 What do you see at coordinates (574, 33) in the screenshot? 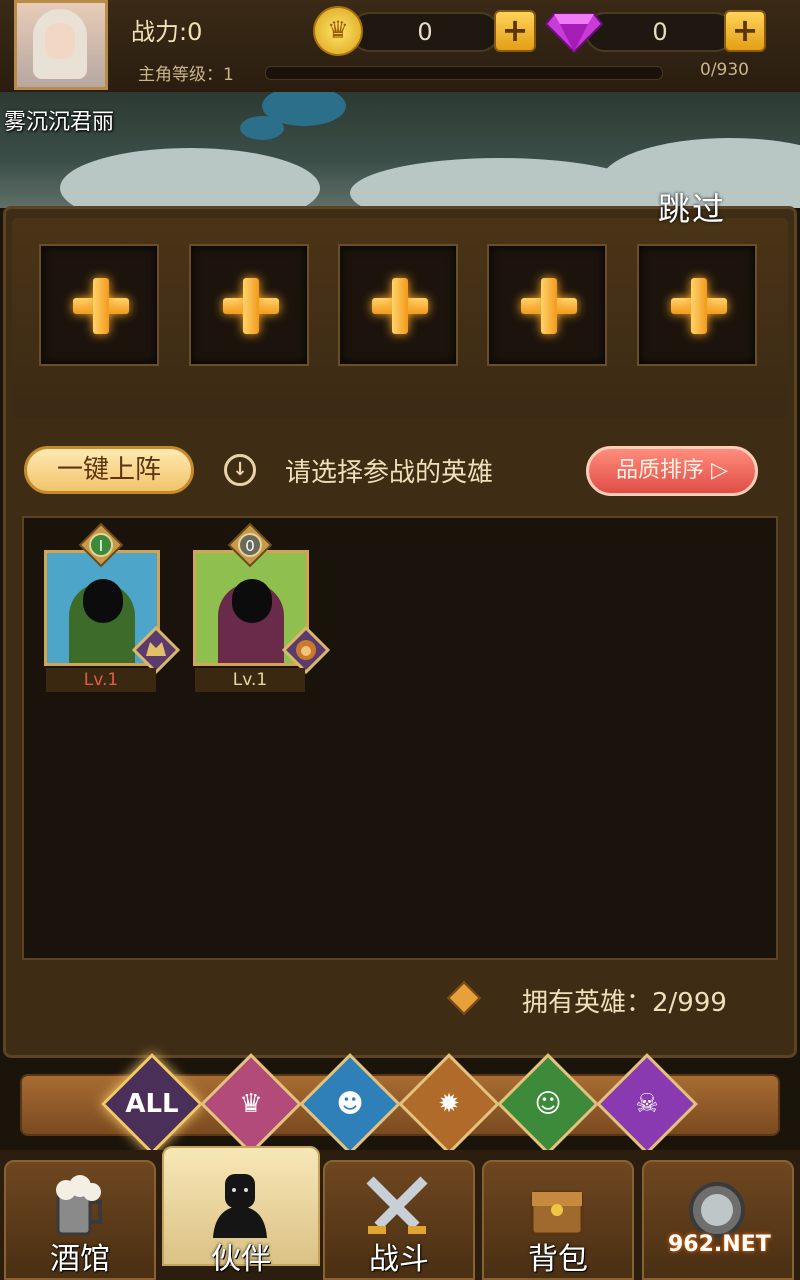
I see `gem-icon` at bounding box center [574, 33].